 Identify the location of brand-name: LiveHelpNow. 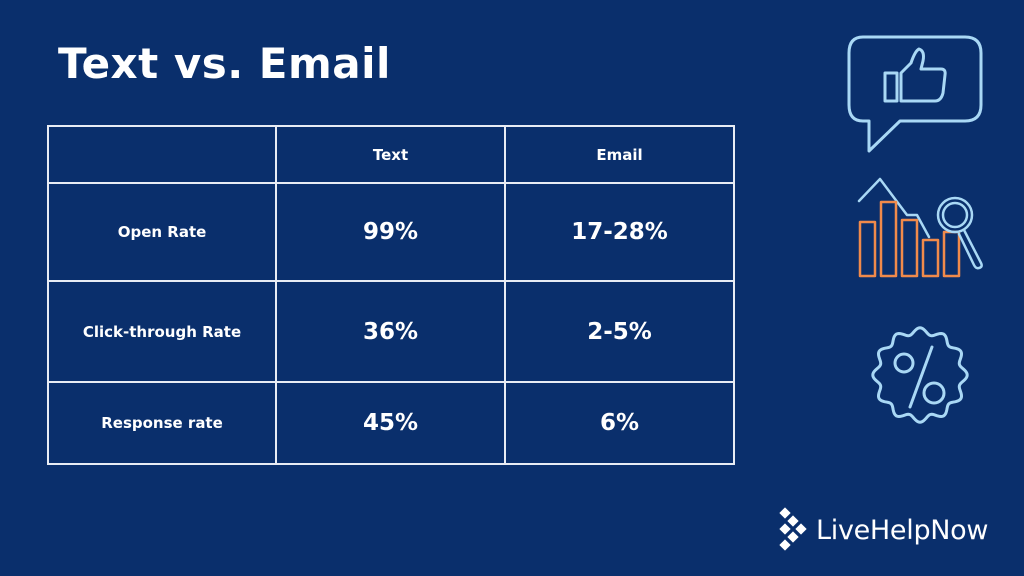
(902, 530).